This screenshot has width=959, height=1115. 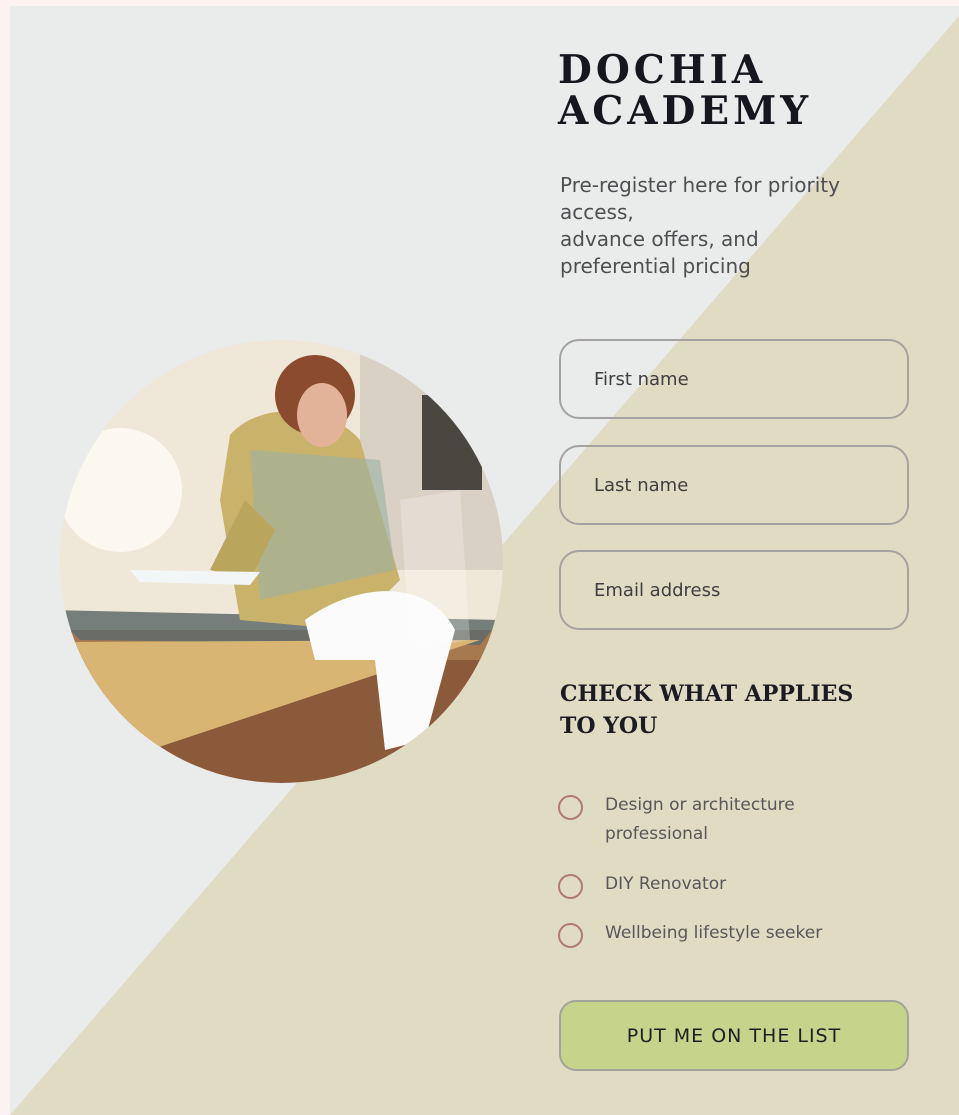 I want to click on brand-title: DOCHIA ACADEMY, so click(x=738, y=91).